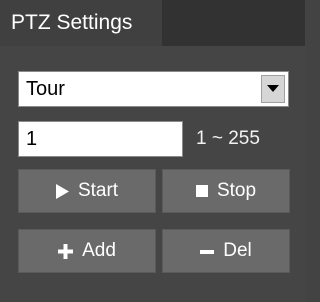 The image size is (320, 302). Describe the element at coordinates (99, 250) in the screenshot. I see `add-button-label: Add` at that location.